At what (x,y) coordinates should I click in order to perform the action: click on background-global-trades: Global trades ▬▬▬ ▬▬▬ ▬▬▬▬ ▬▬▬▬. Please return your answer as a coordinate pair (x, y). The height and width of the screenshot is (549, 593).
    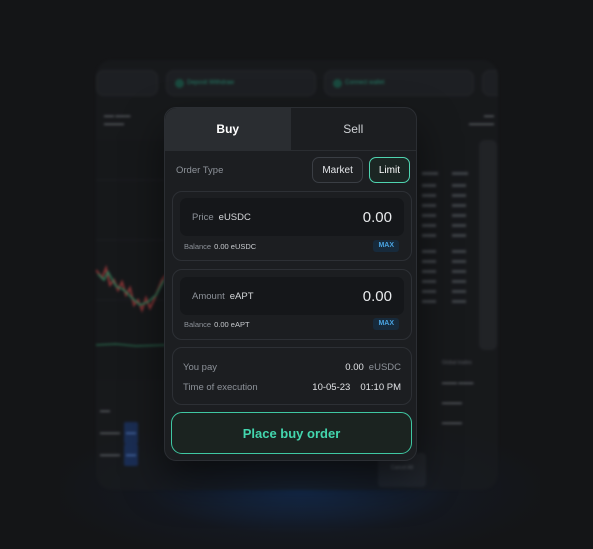
    Looking at the image, I should click on (467, 400).